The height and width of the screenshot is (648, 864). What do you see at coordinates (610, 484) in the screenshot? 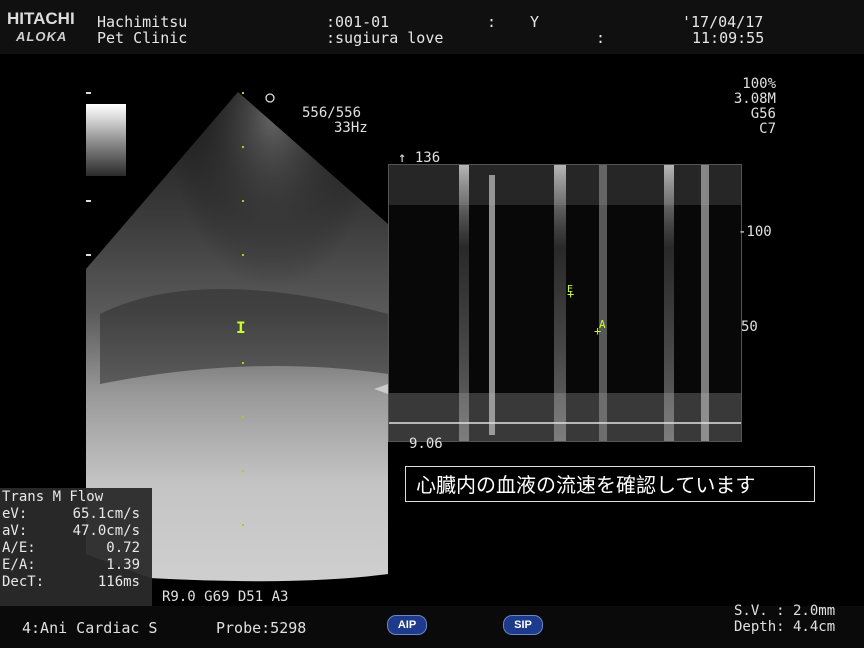
I see `caption-text: 心臓内の血液の流速を確認しています` at bounding box center [610, 484].